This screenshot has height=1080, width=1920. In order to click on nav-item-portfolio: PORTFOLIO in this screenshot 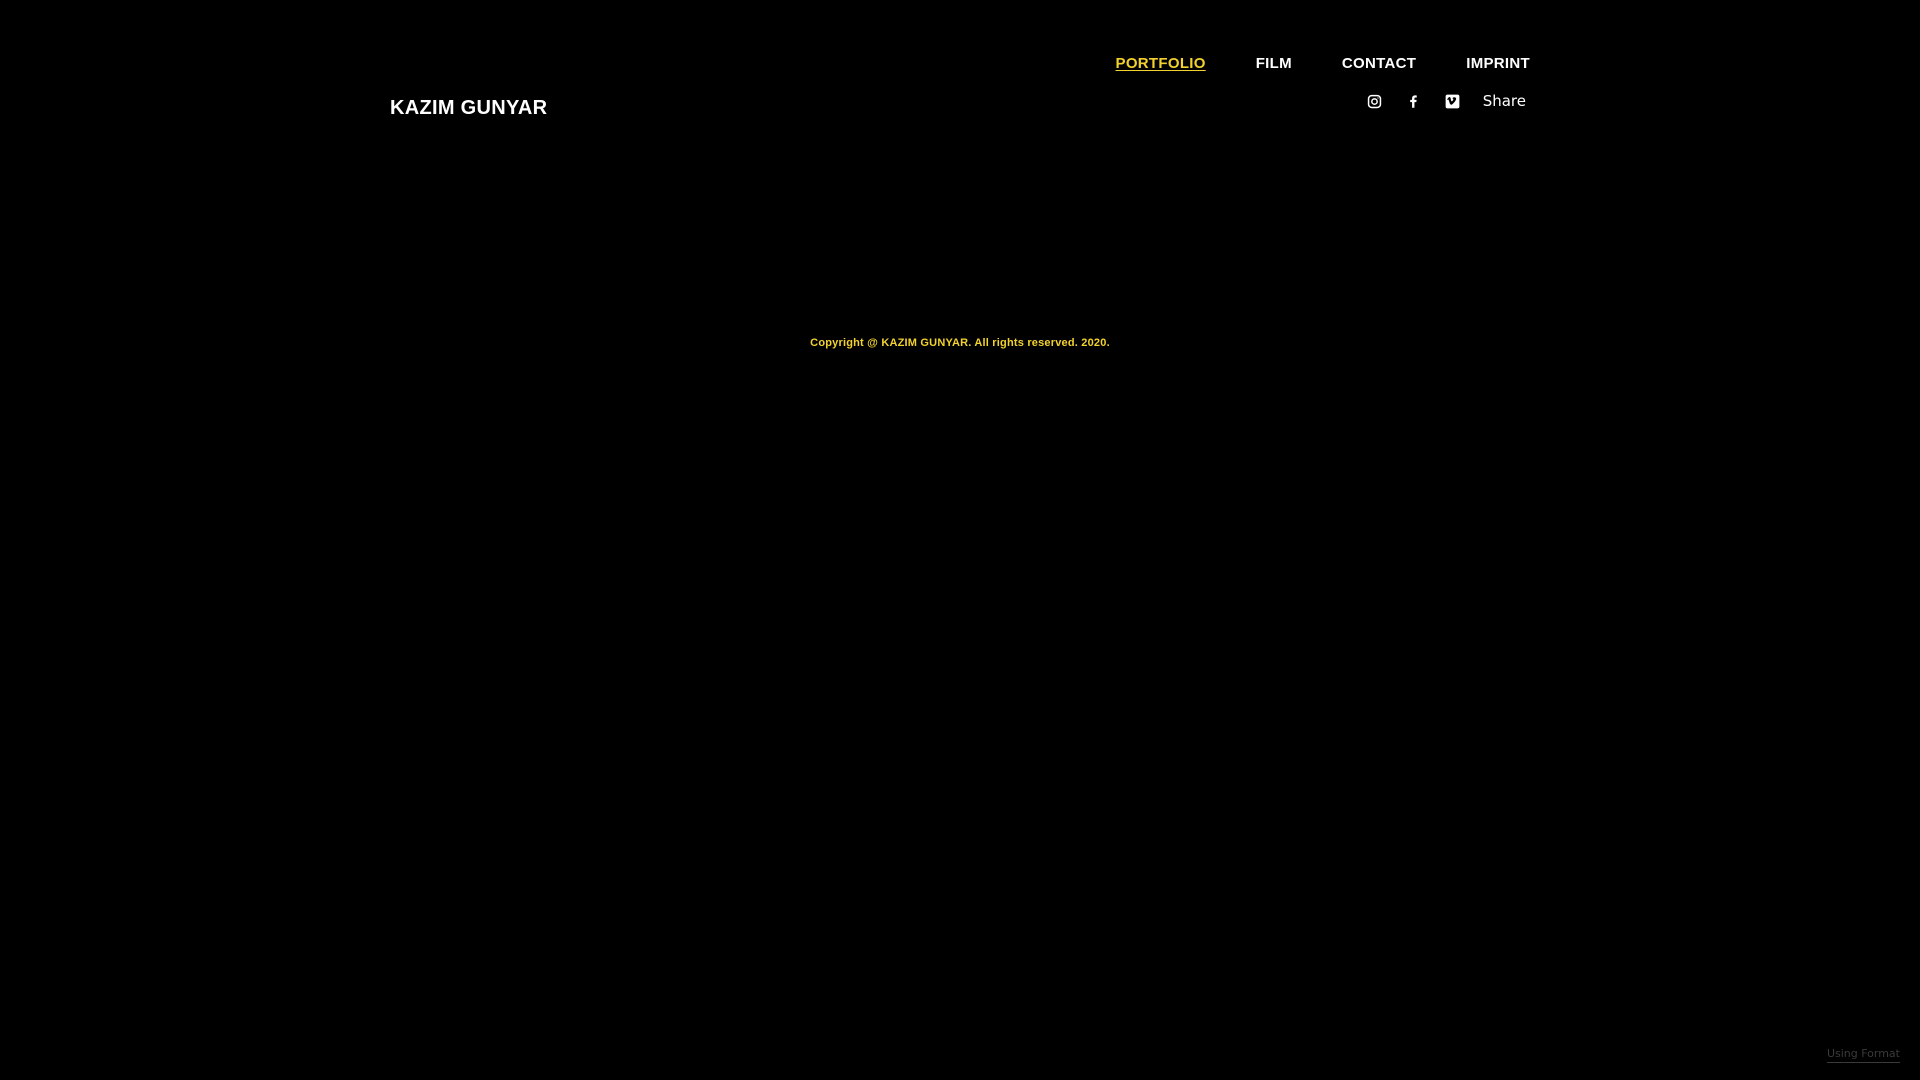, I will do `click(1161, 64)`.